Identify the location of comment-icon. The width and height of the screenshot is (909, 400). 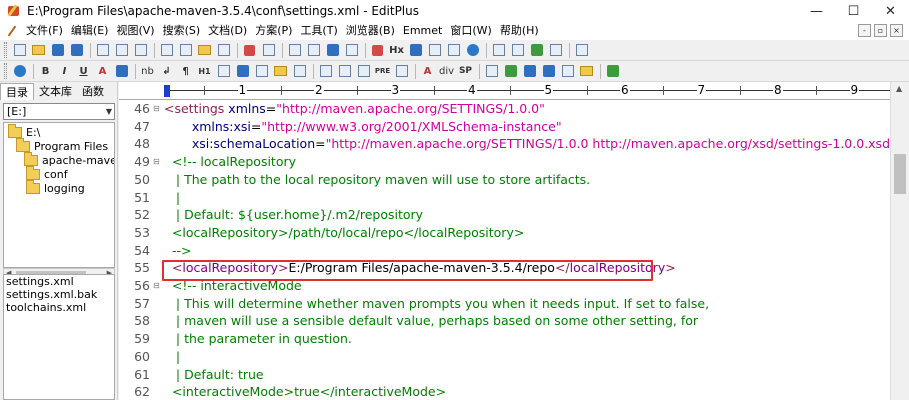
(344, 71).